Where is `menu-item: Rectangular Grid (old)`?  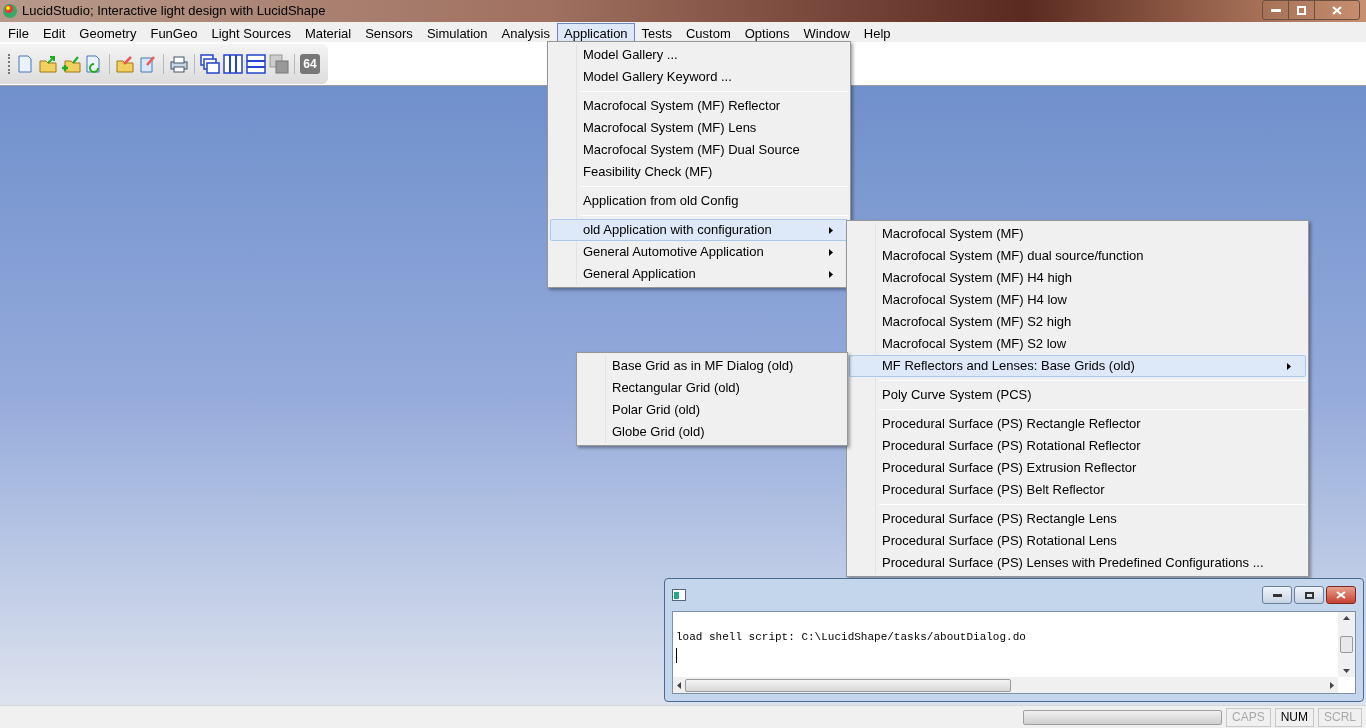 menu-item: Rectangular Grid (old) is located at coordinates (712, 388).